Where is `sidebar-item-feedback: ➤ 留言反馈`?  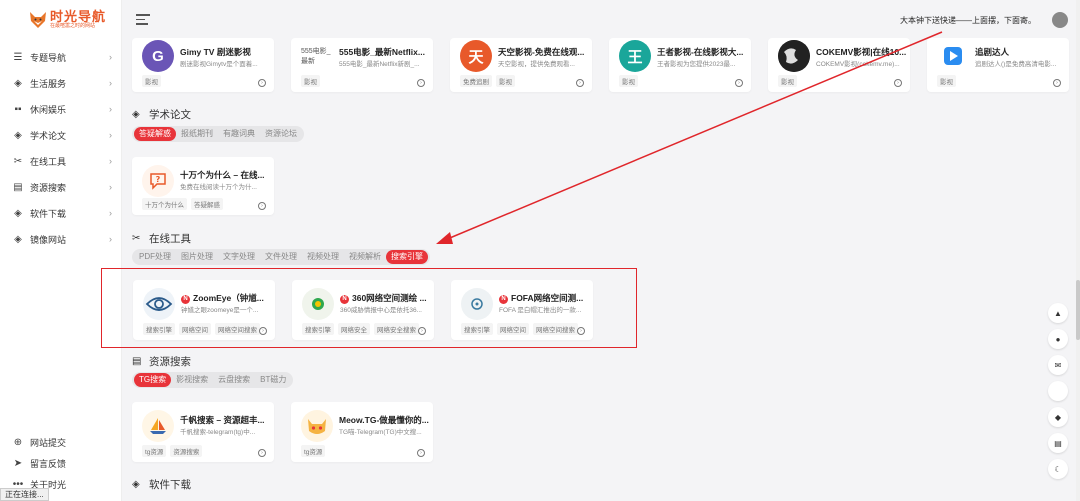 sidebar-item-feedback: ➤ 留言反馈 is located at coordinates (61, 463).